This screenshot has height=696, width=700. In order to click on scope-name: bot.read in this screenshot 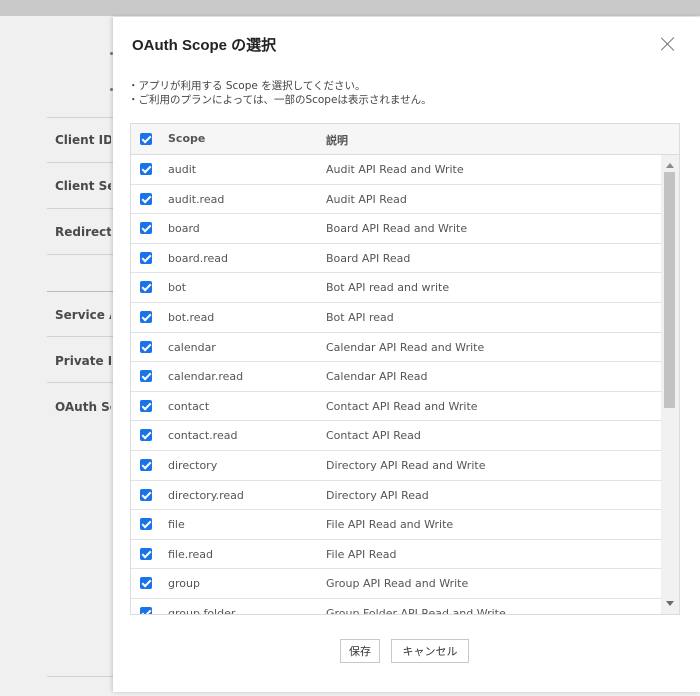, I will do `click(191, 317)`.